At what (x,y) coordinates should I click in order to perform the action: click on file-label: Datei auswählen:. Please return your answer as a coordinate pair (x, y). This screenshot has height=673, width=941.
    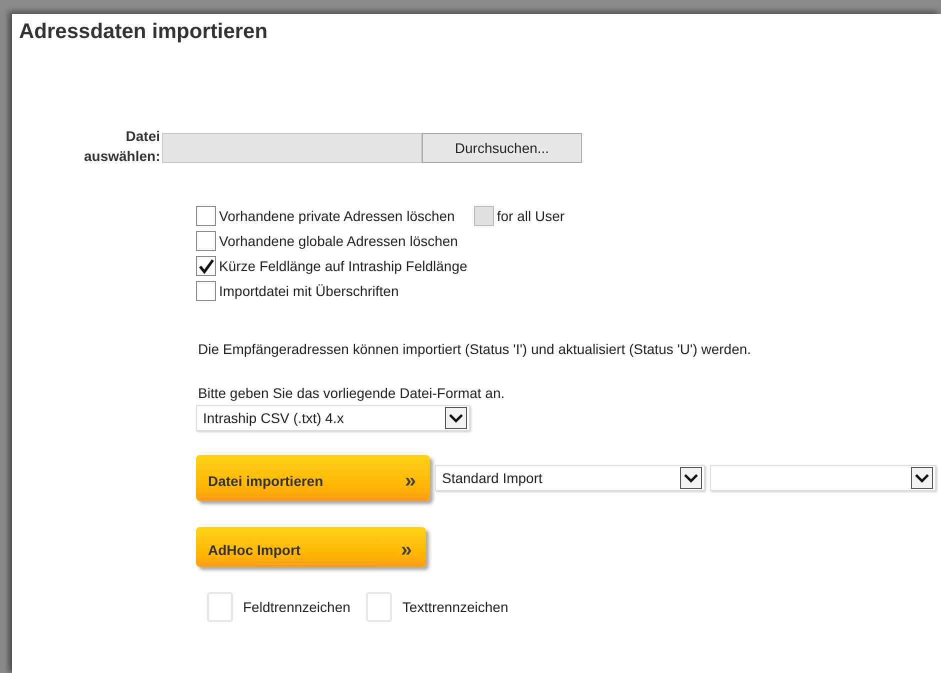
    Looking at the image, I should click on (123, 146).